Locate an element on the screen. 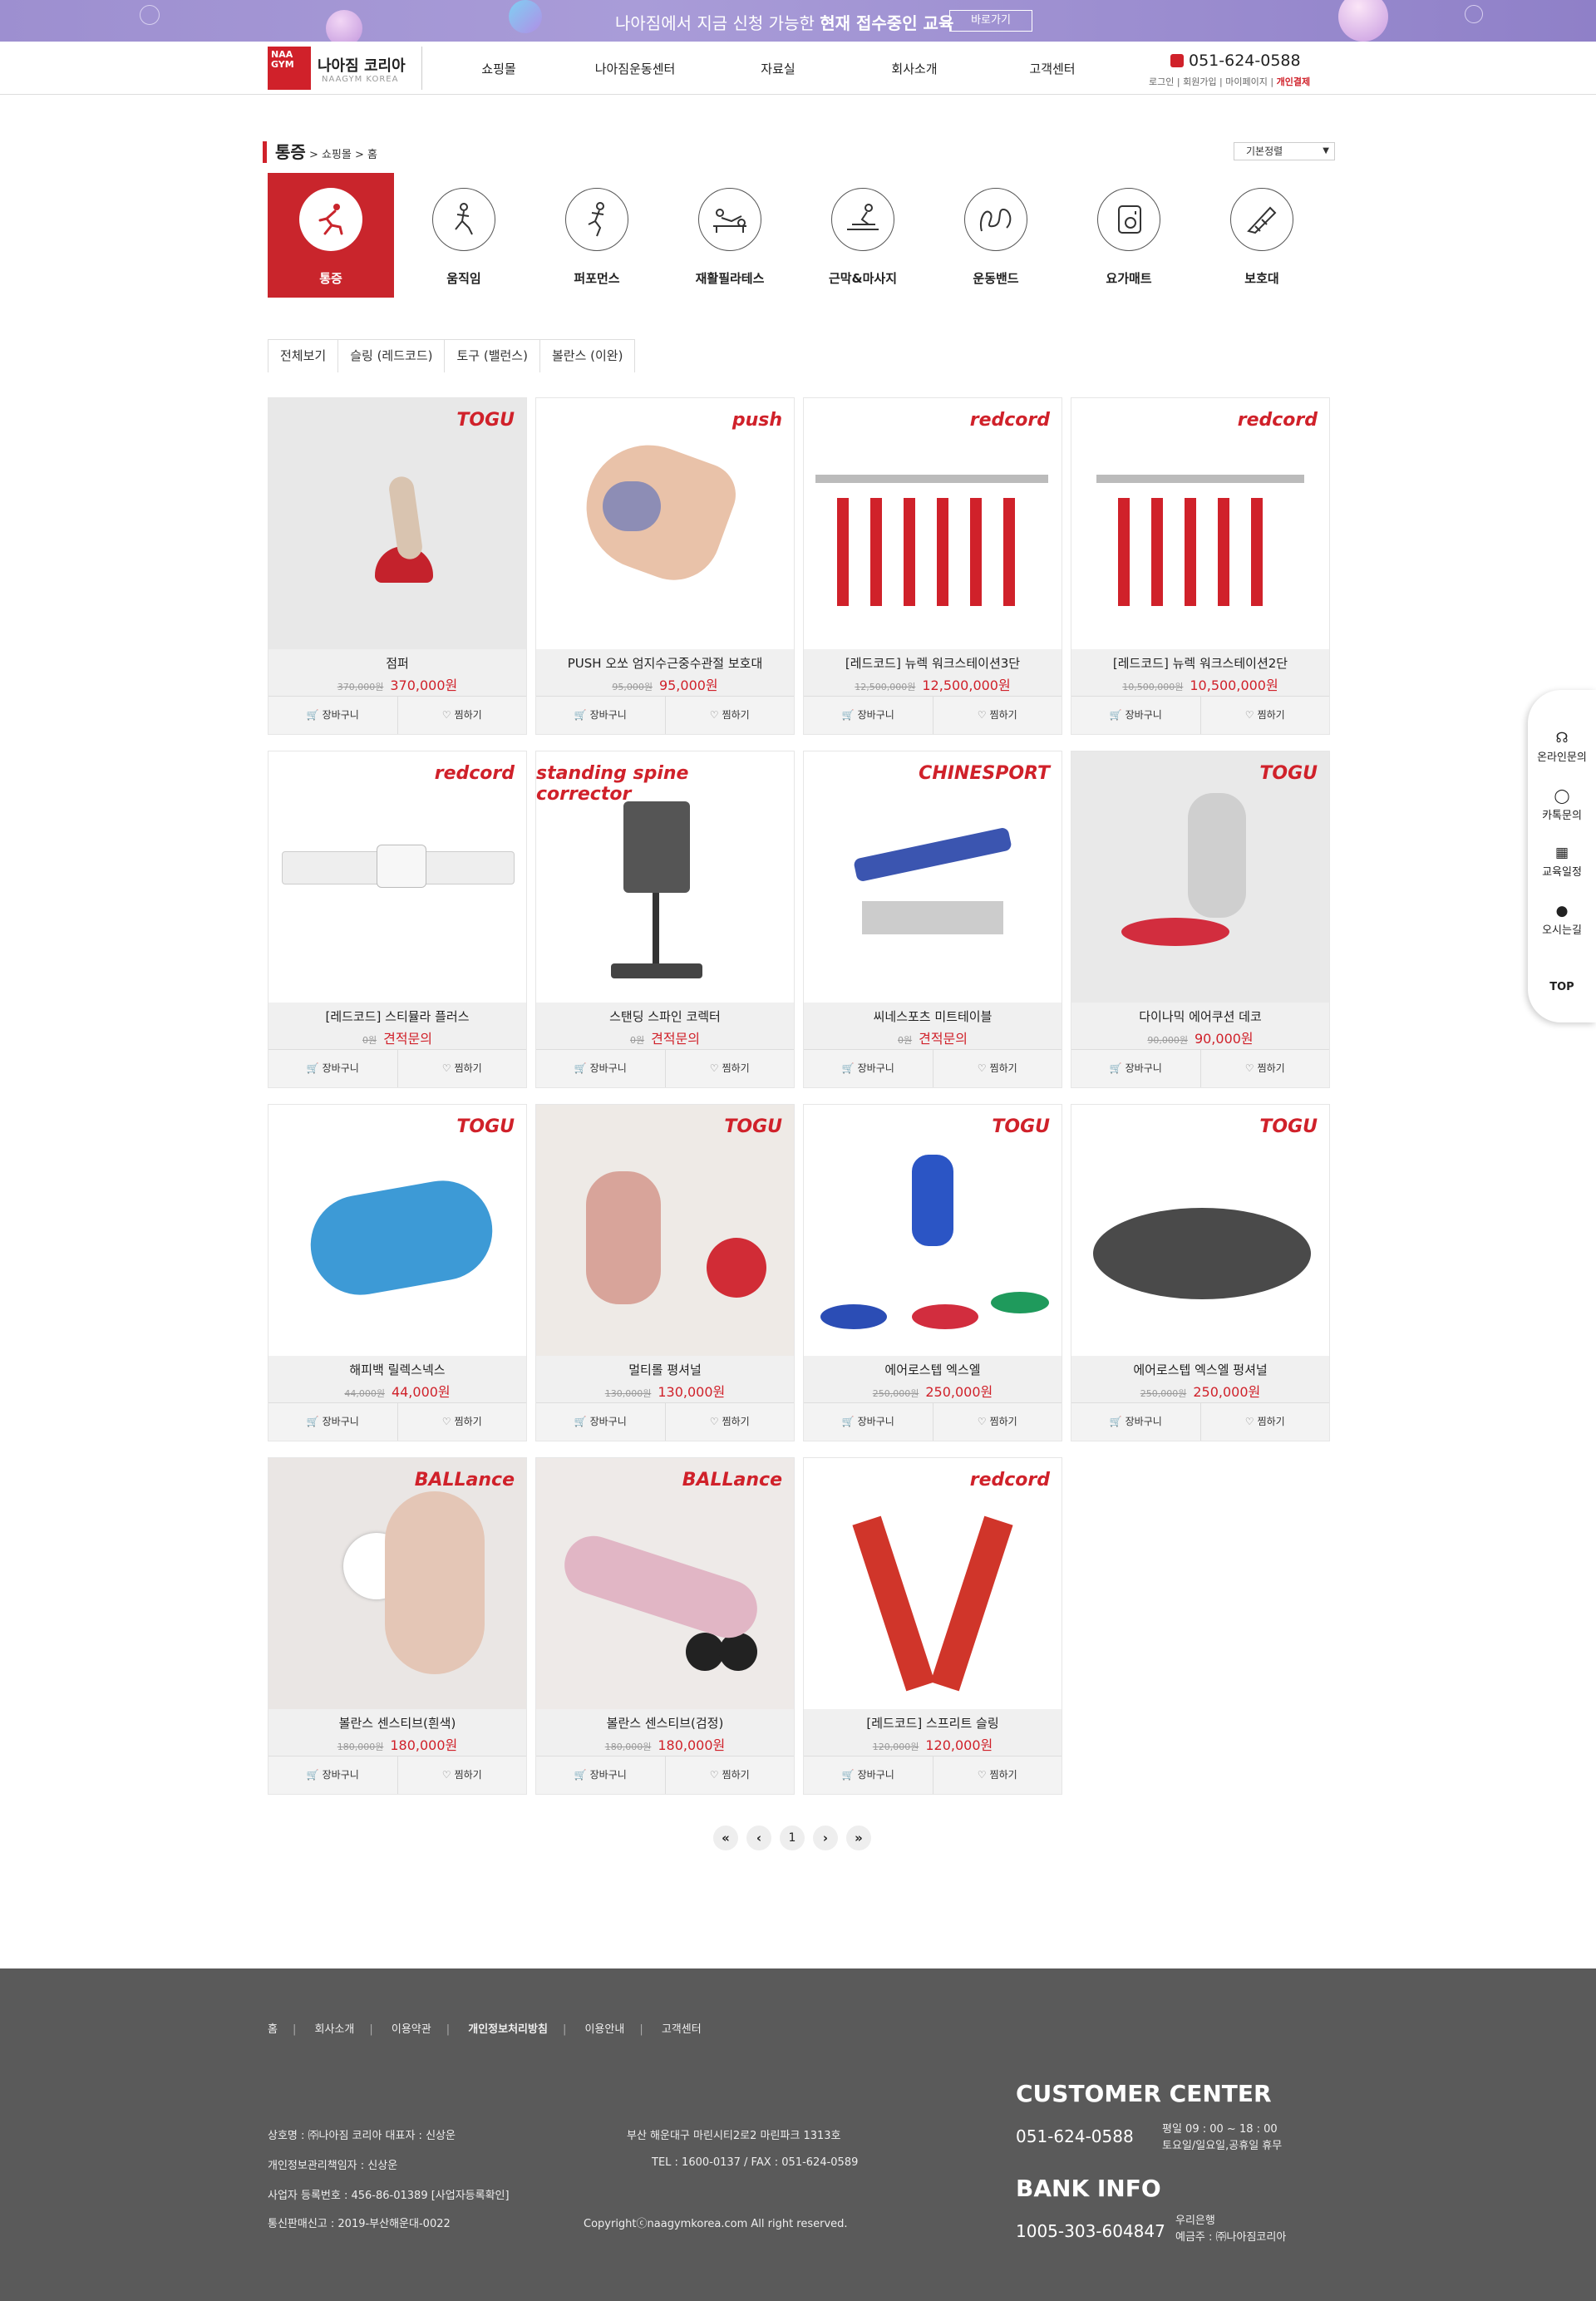 The width and height of the screenshot is (1596, 2301). first-page-button: « is located at coordinates (725, 1838).